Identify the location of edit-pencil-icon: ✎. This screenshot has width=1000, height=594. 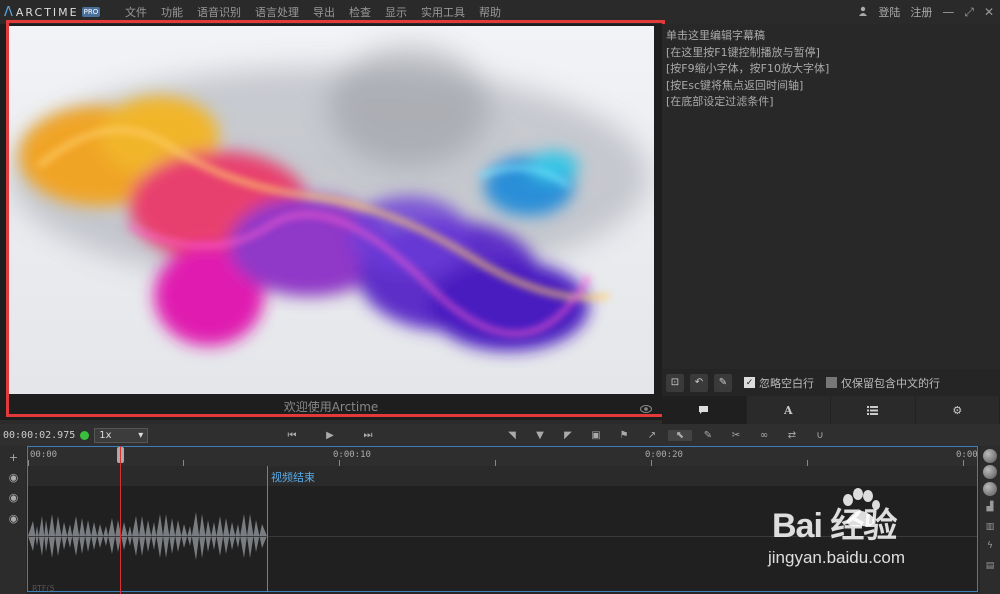
(723, 382).